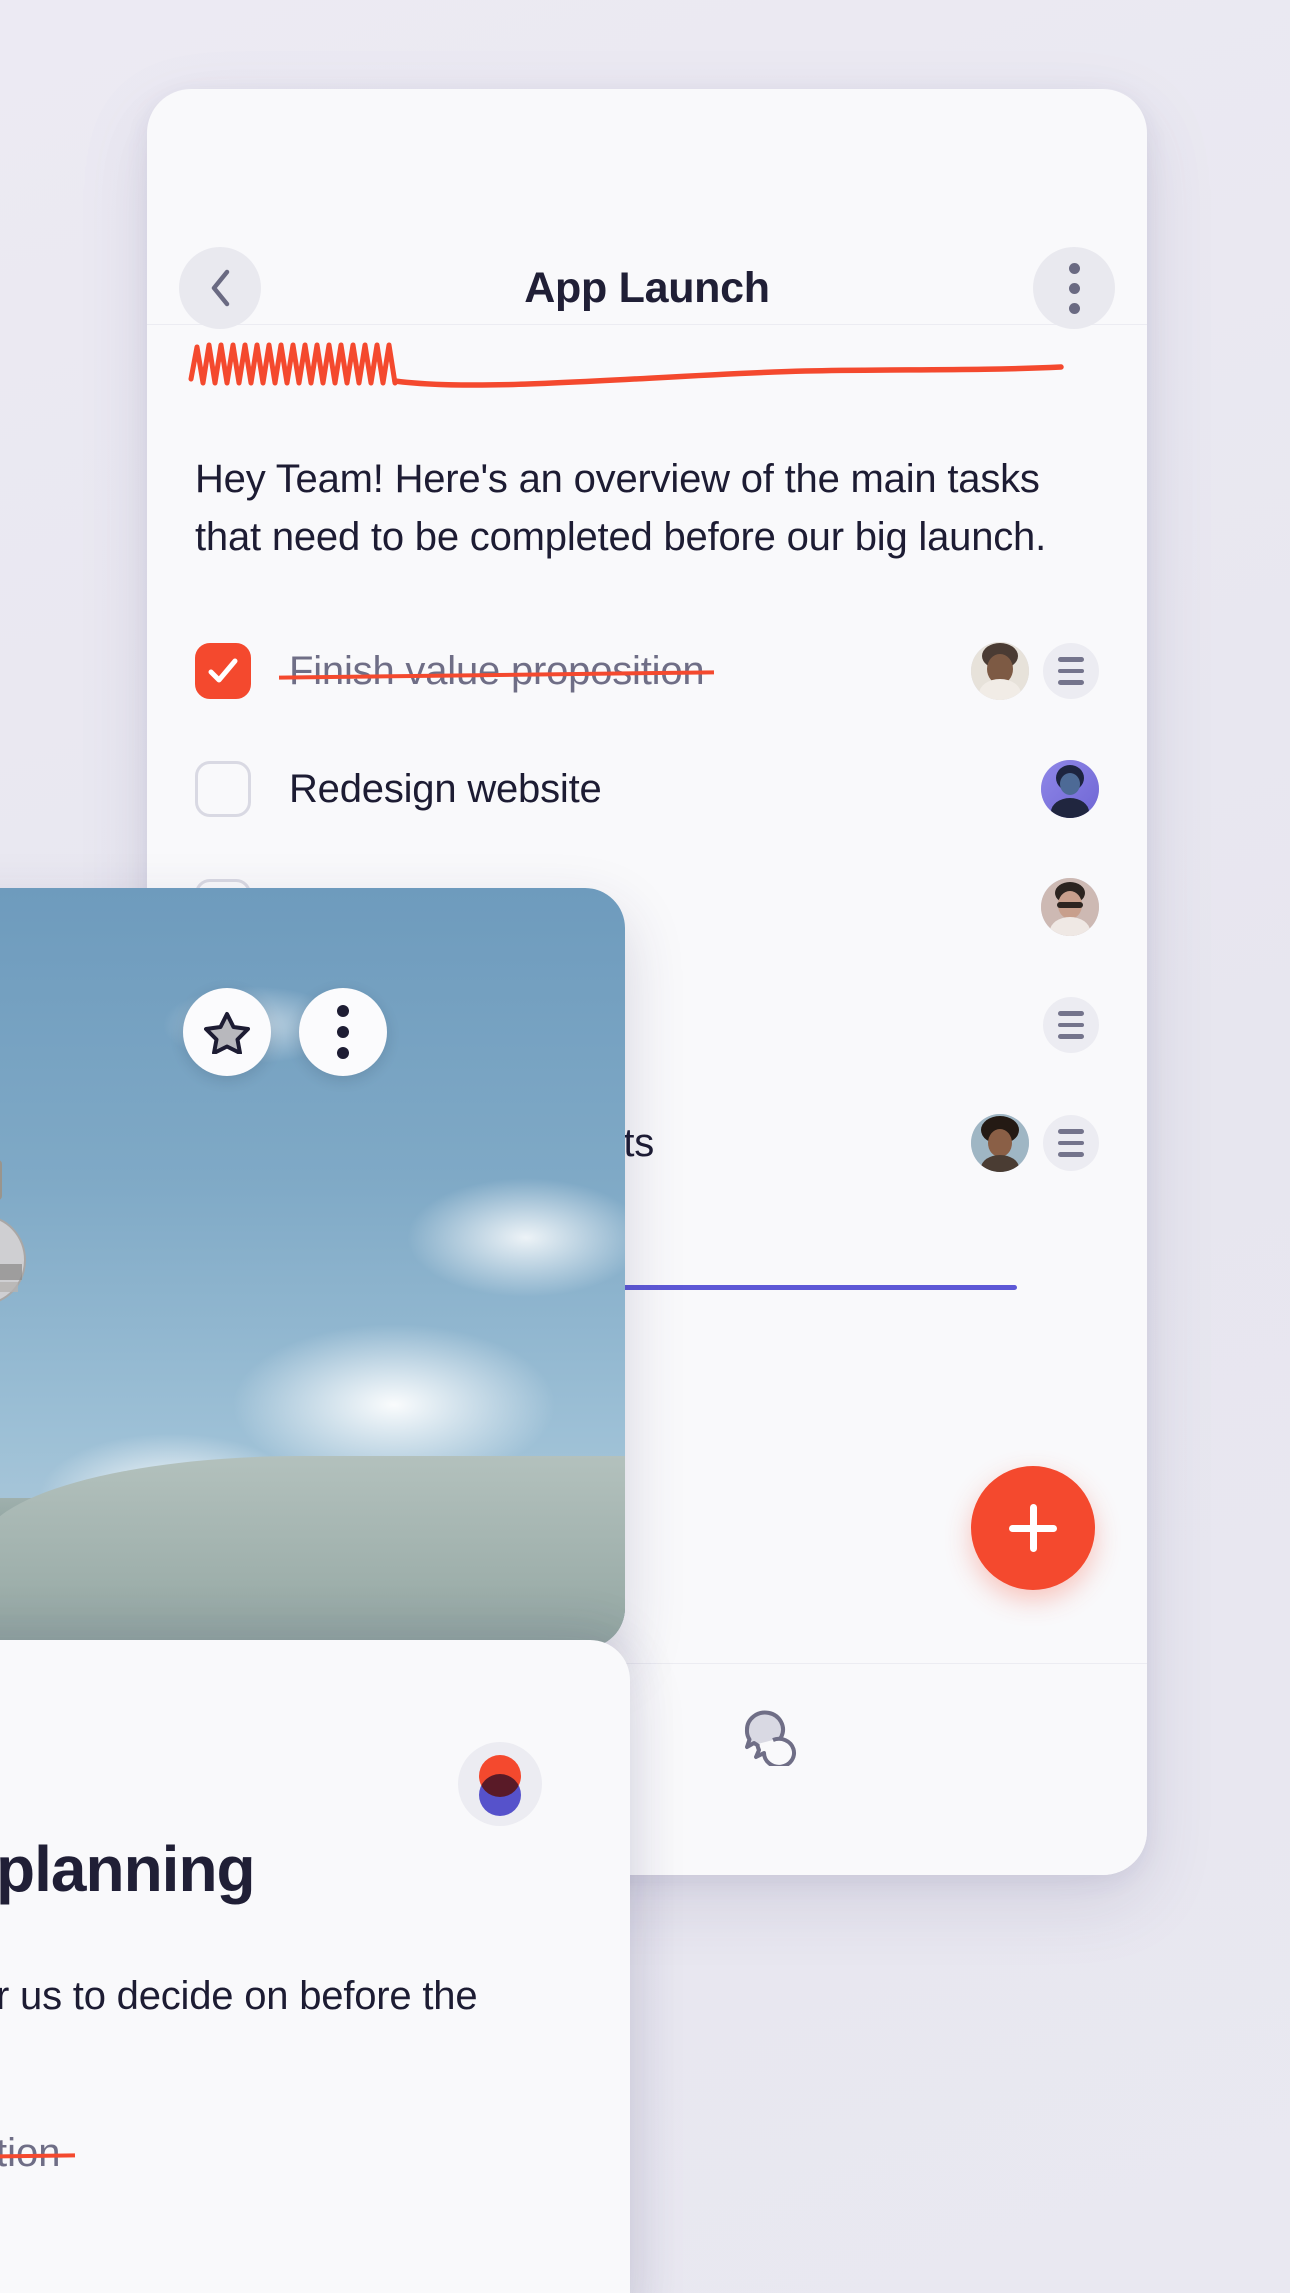 This screenshot has width=1290, height=2293. Describe the element at coordinates (647, 209) in the screenshot. I see `app-header: App Launch` at that location.